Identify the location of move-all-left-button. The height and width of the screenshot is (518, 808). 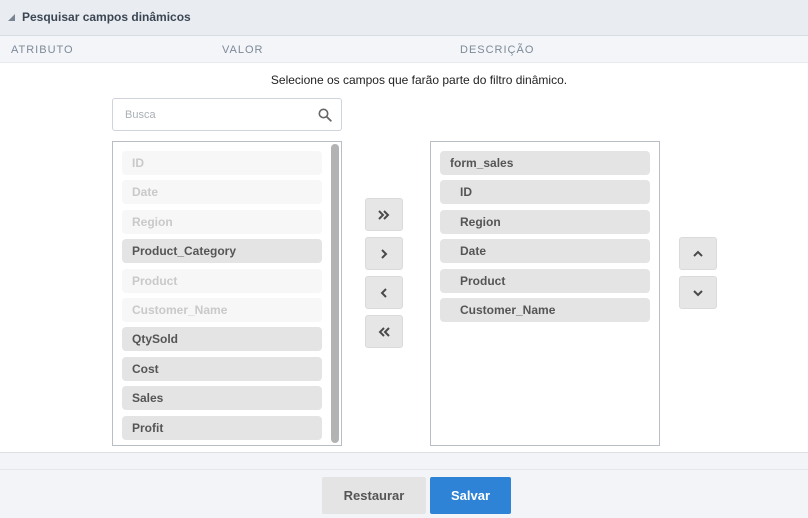
(384, 331).